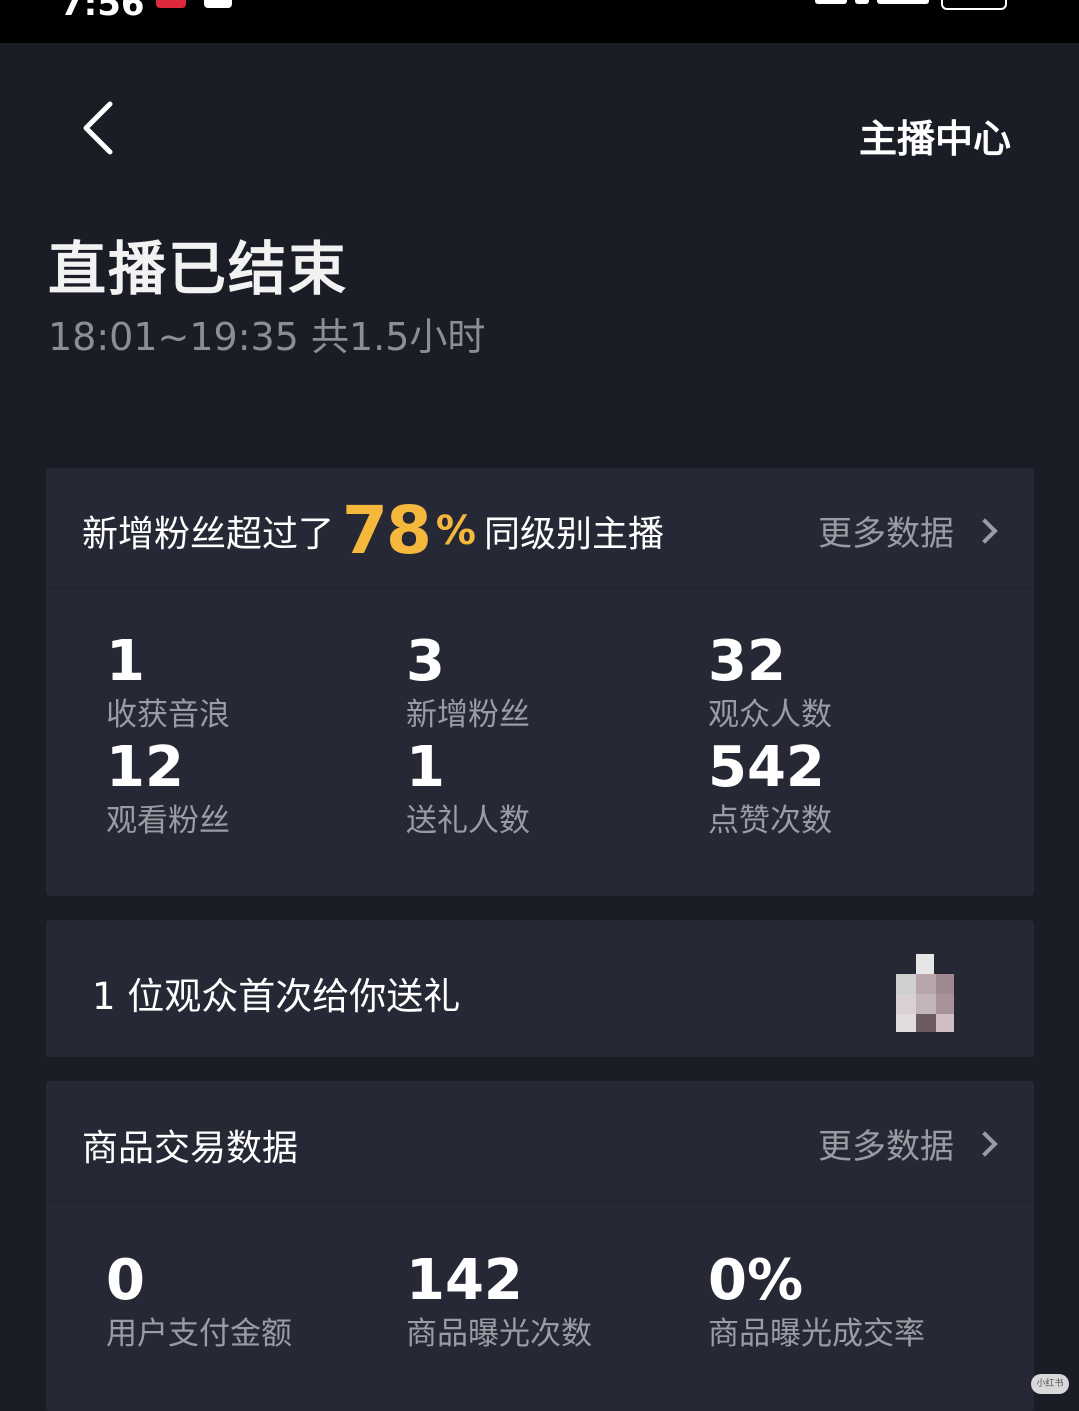  Describe the element at coordinates (848, 1302) in the screenshot. I see `stat-item: 0% 商品曝光成交率` at that location.